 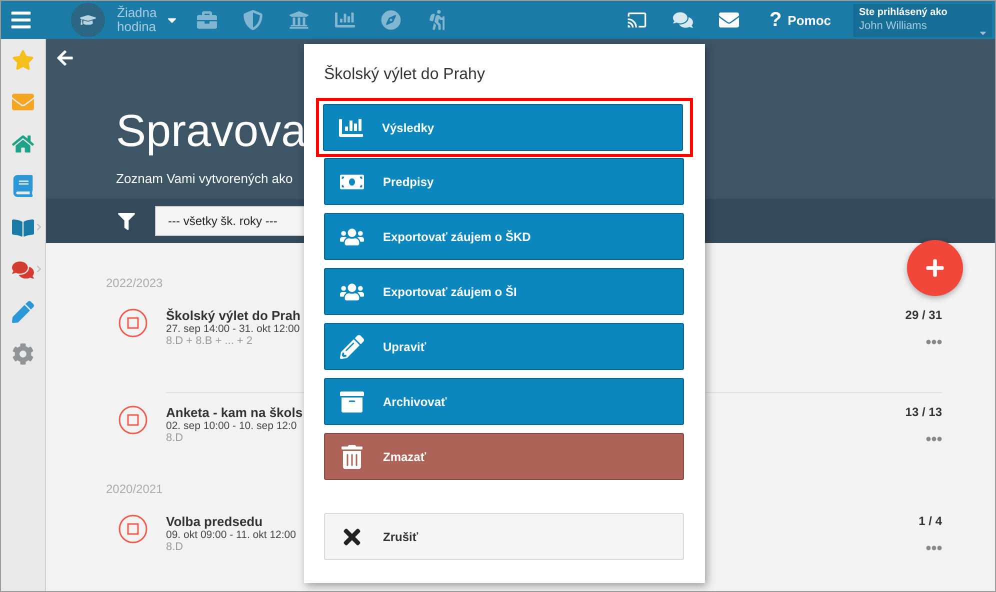 What do you see at coordinates (503, 127) in the screenshot?
I see `action-button: Výsledky` at bounding box center [503, 127].